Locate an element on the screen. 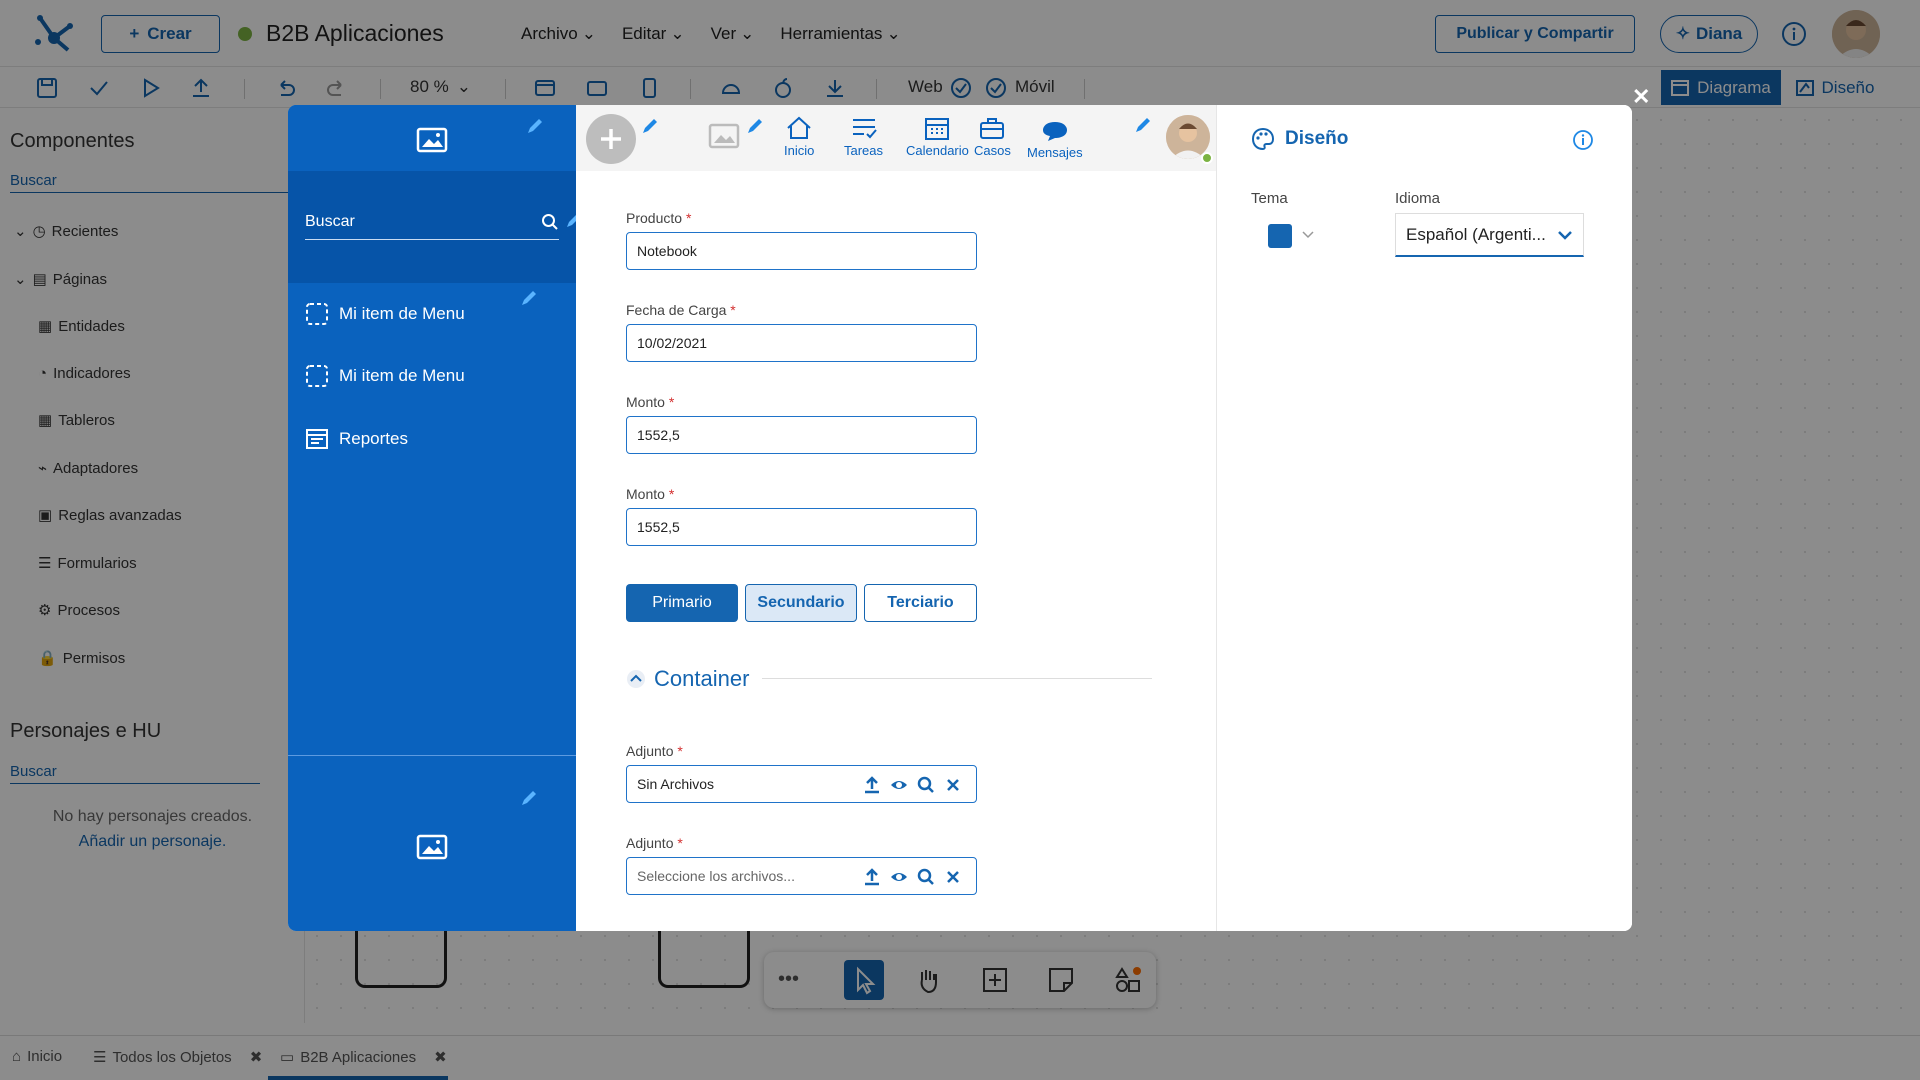  fecha-input: 10/02/2021 is located at coordinates (801, 343).